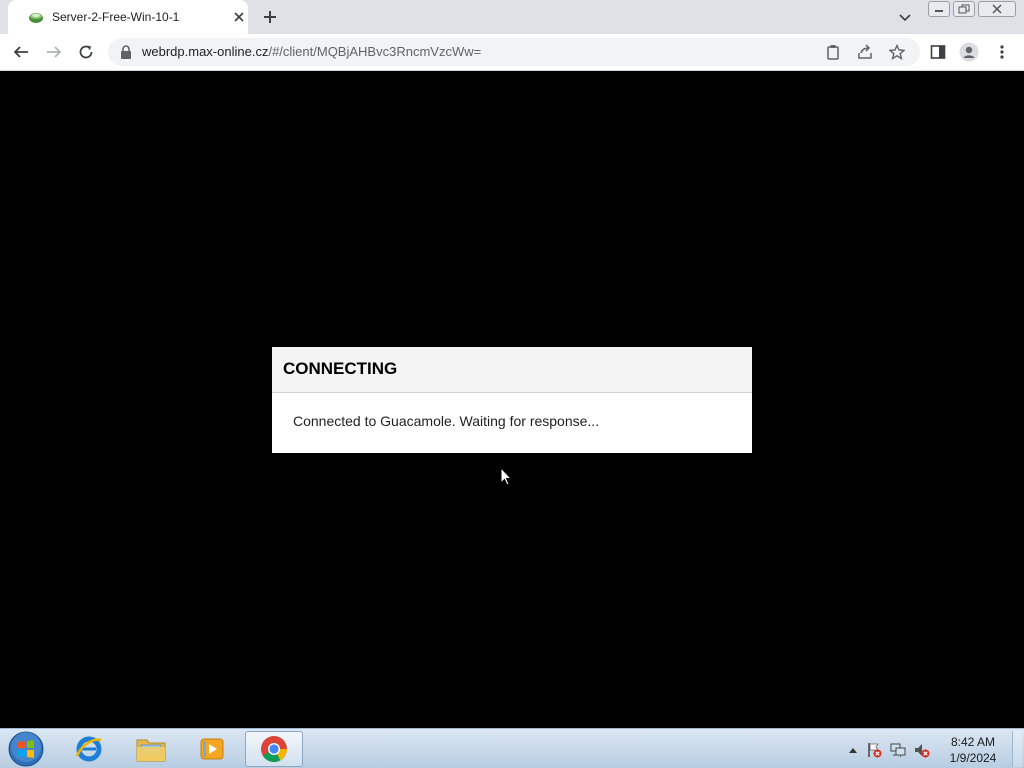  Describe the element at coordinates (116, 17) in the screenshot. I see `tab-title: Server-2-Free-Win-10-1` at that location.